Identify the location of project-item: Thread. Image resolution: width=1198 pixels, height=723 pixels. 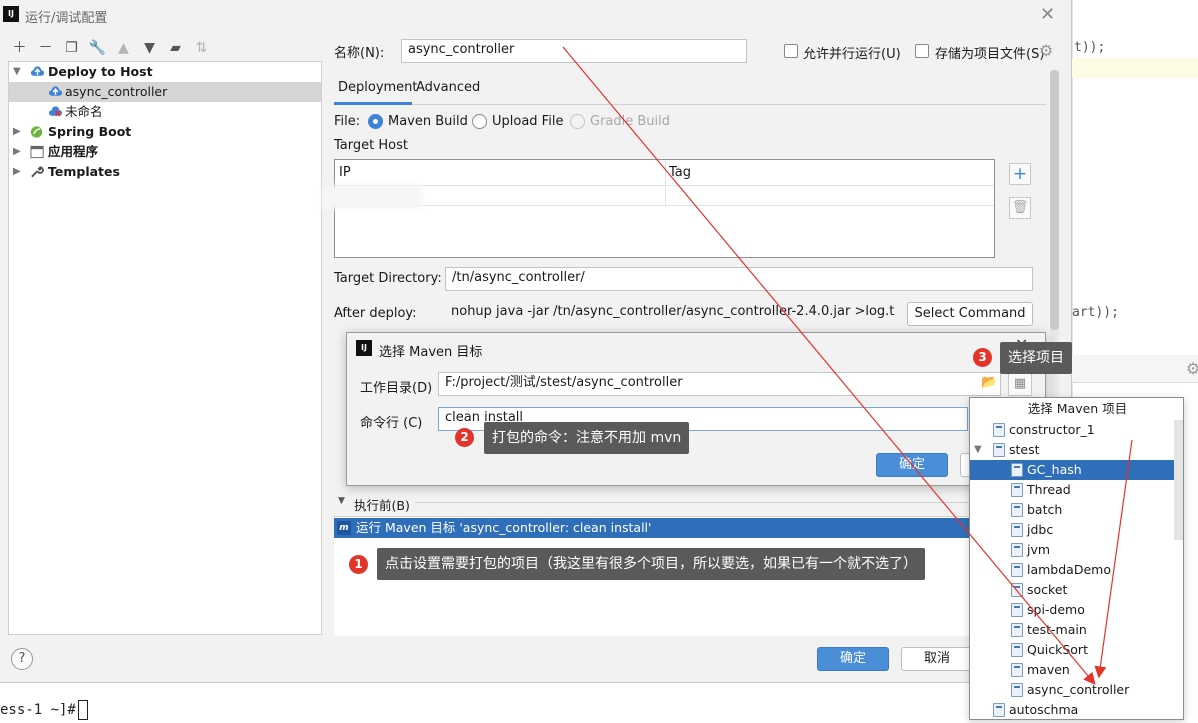
(1072, 490).